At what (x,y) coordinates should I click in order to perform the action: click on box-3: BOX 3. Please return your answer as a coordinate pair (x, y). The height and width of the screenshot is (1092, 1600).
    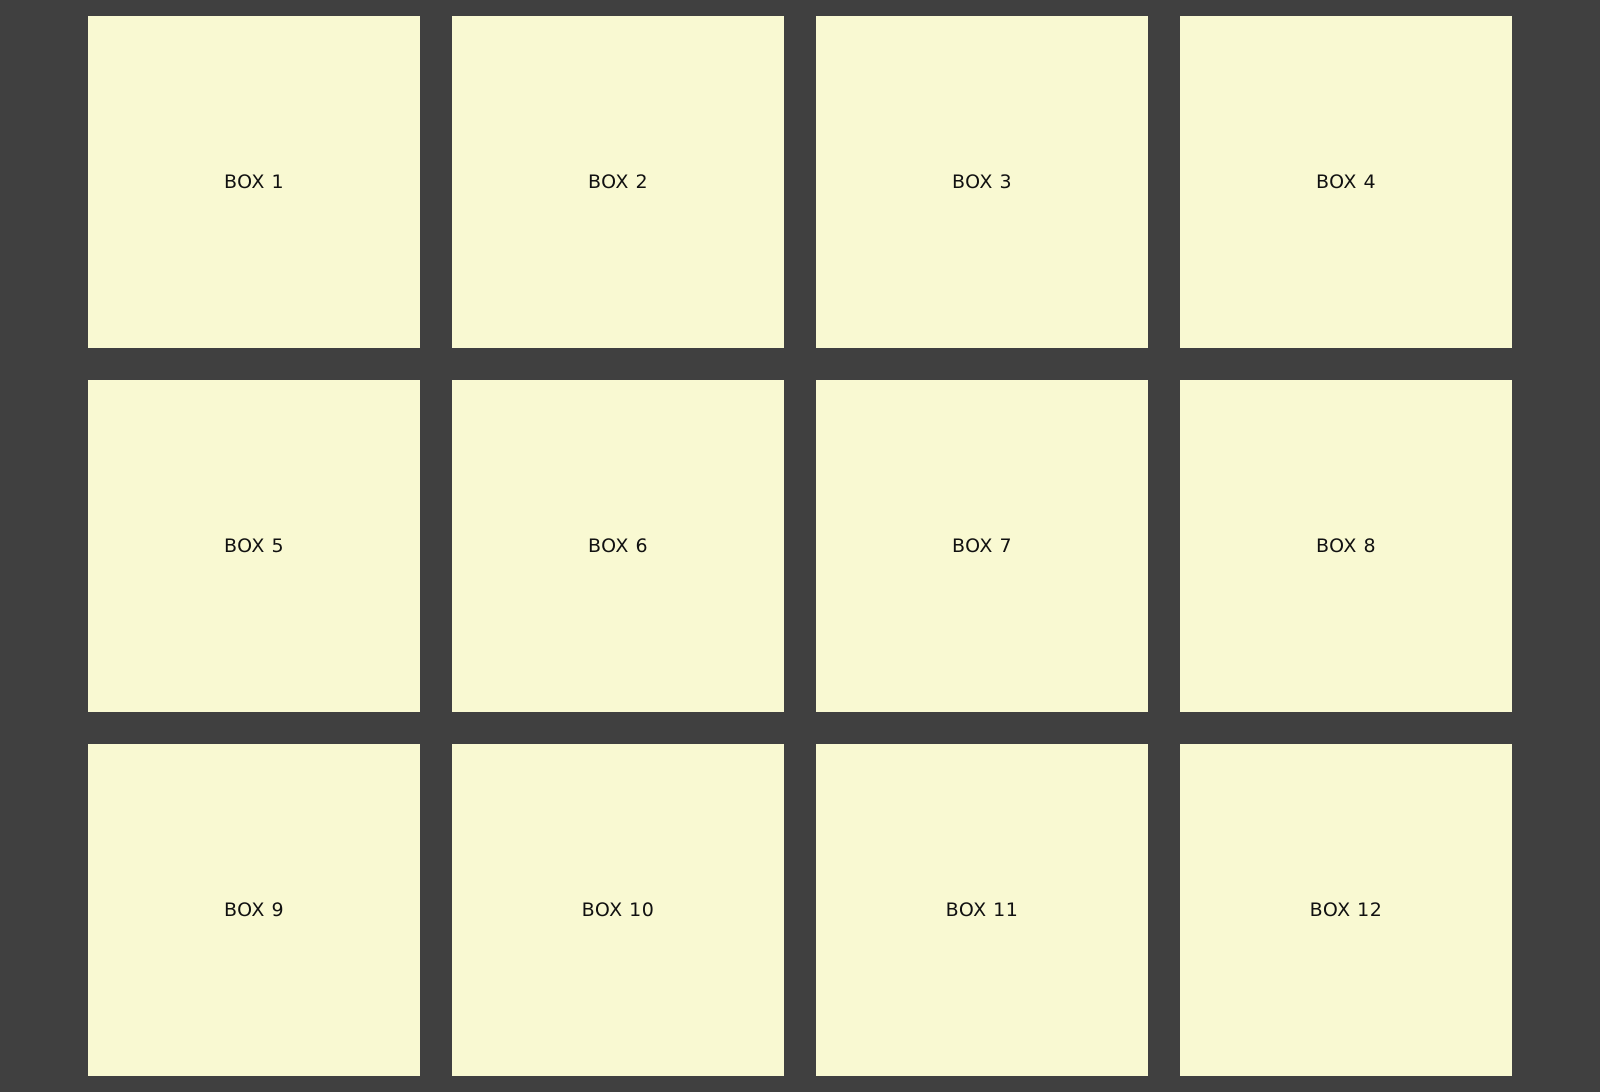
    Looking at the image, I should click on (982, 182).